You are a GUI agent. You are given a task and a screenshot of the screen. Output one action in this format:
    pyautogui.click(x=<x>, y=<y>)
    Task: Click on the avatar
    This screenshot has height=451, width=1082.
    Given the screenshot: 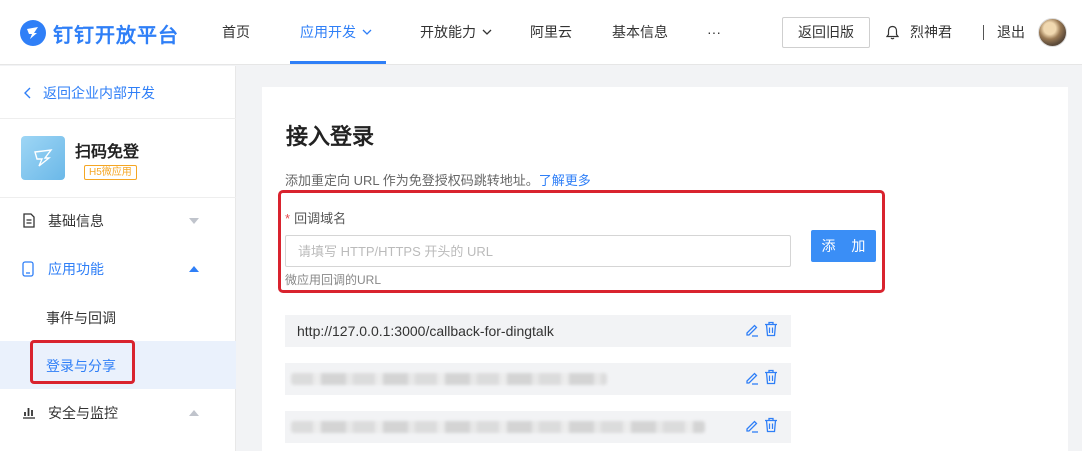 What is the action you would take?
    pyautogui.click(x=1052, y=32)
    